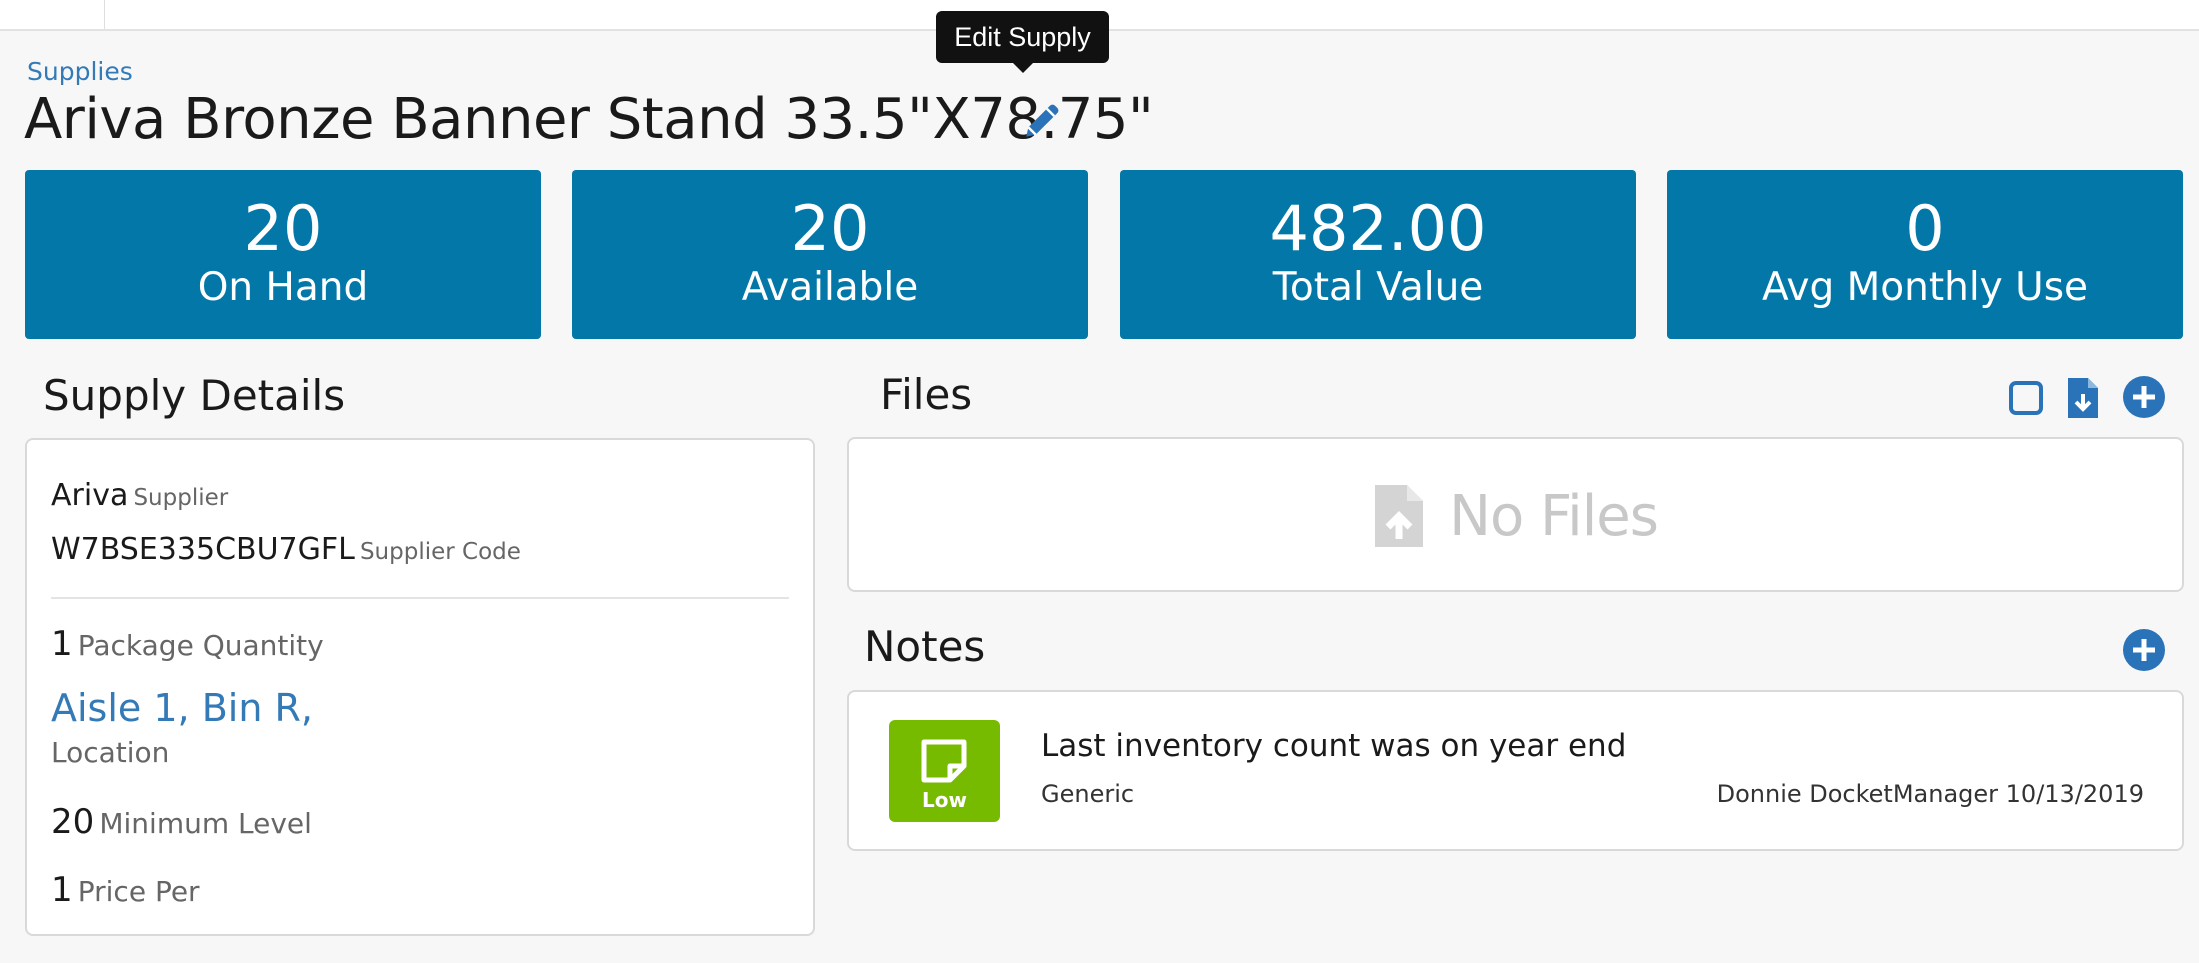 This screenshot has height=963, width=2199. Describe the element at coordinates (1930, 794) in the screenshot. I see `note-author-date: Donnie DocketManager 10/13/2019` at that location.